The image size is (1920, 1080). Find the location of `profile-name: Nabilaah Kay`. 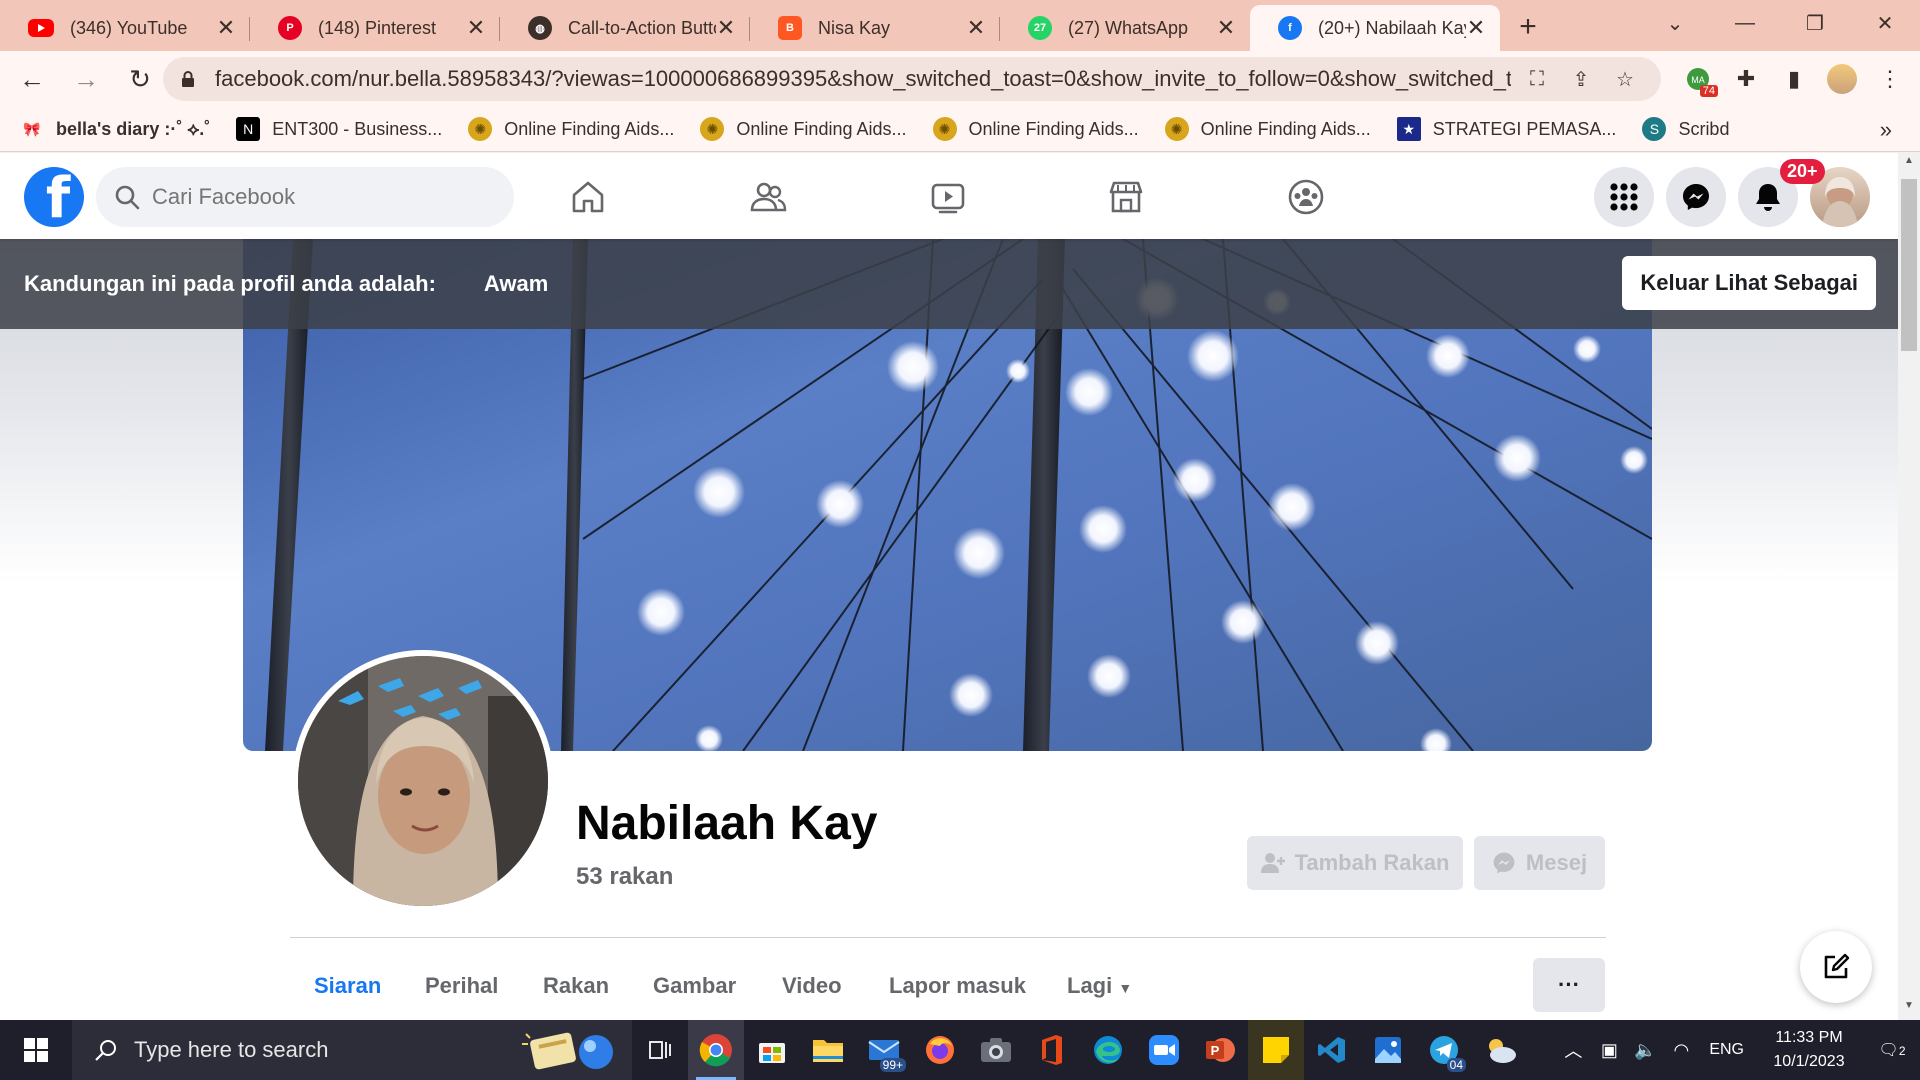

profile-name: Nabilaah Kay is located at coordinates (727, 823).